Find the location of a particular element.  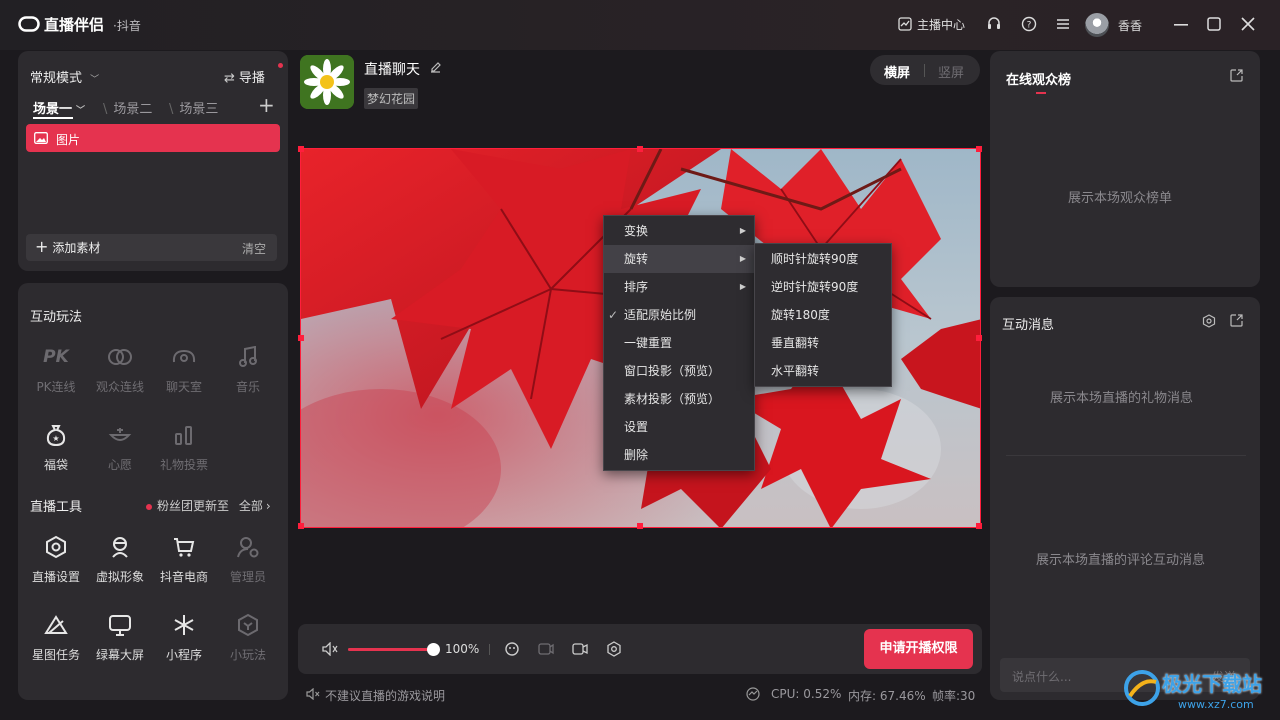

volume-knob is located at coordinates (433, 649).